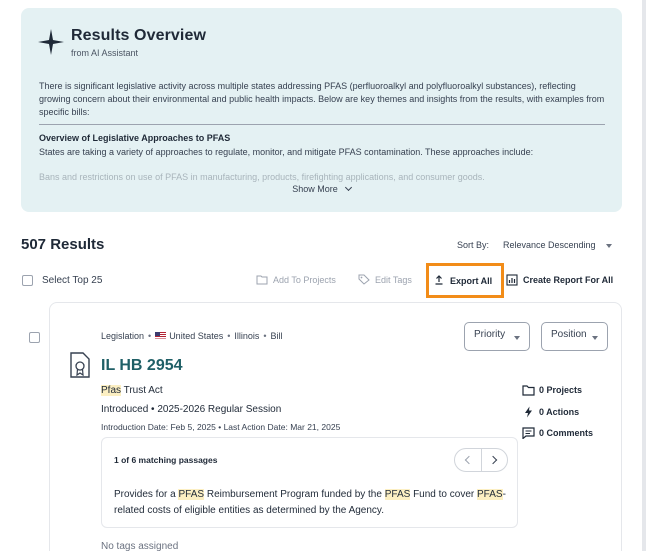 The image size is (646, 551). Describe the element at coordinates (132, 390) in the screenshot. I see `bill-name: Pfas Trust Act` at that location.